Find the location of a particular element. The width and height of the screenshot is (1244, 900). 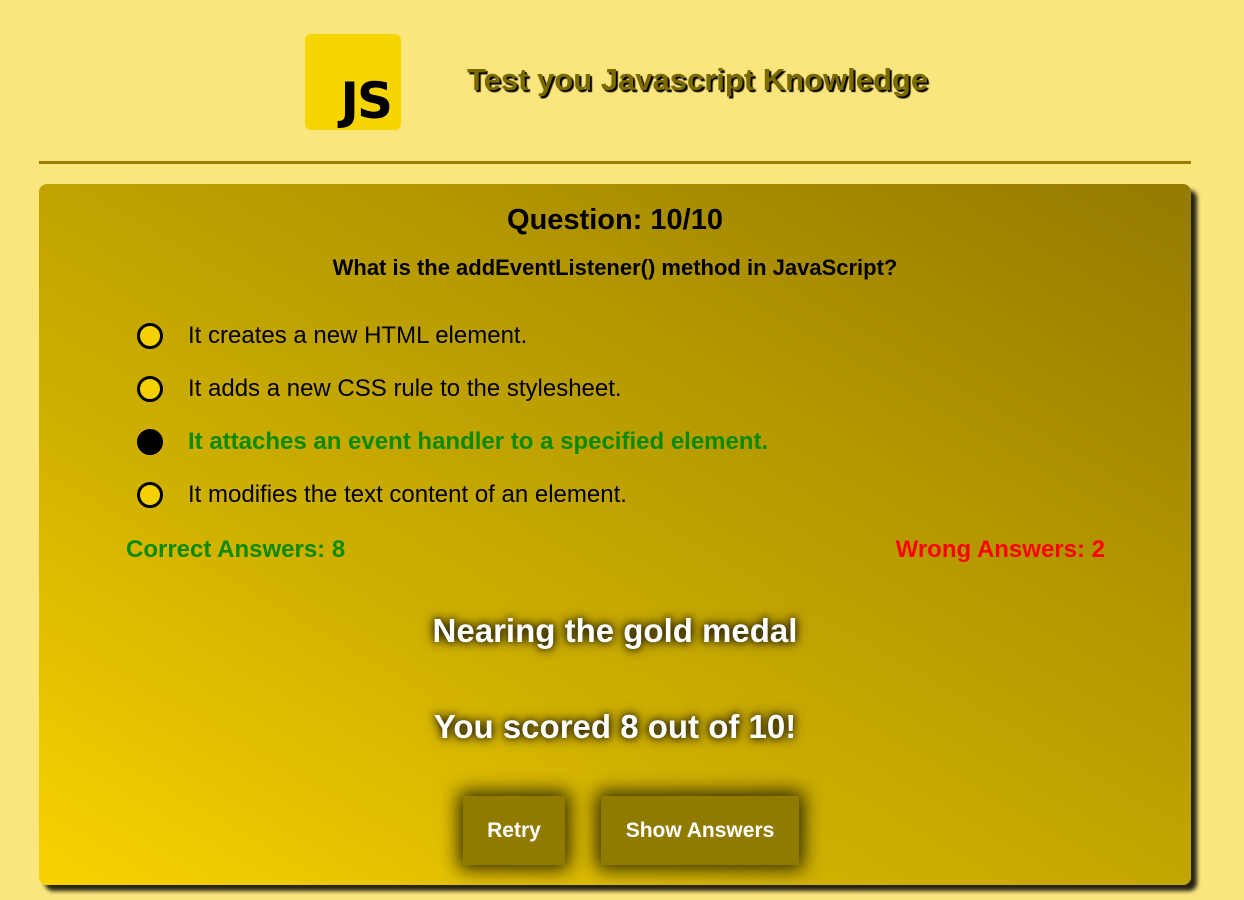

js-logo: JS is located at coordinates (353, 82).